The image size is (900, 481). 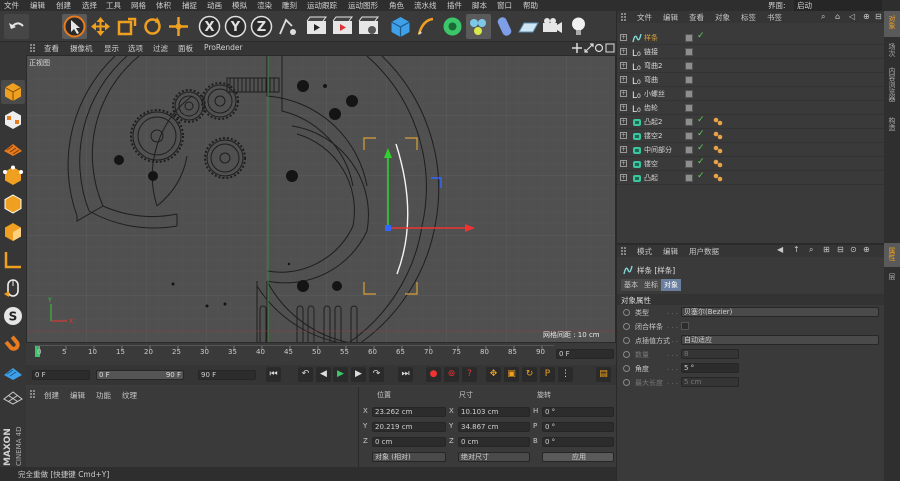 I want to click on layout-select: 启动, so click(x=838, y=5).